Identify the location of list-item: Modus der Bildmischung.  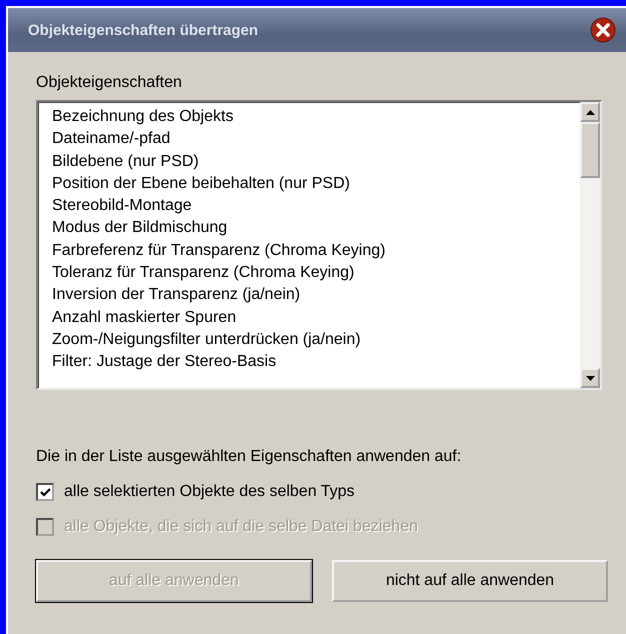
(316, 228).